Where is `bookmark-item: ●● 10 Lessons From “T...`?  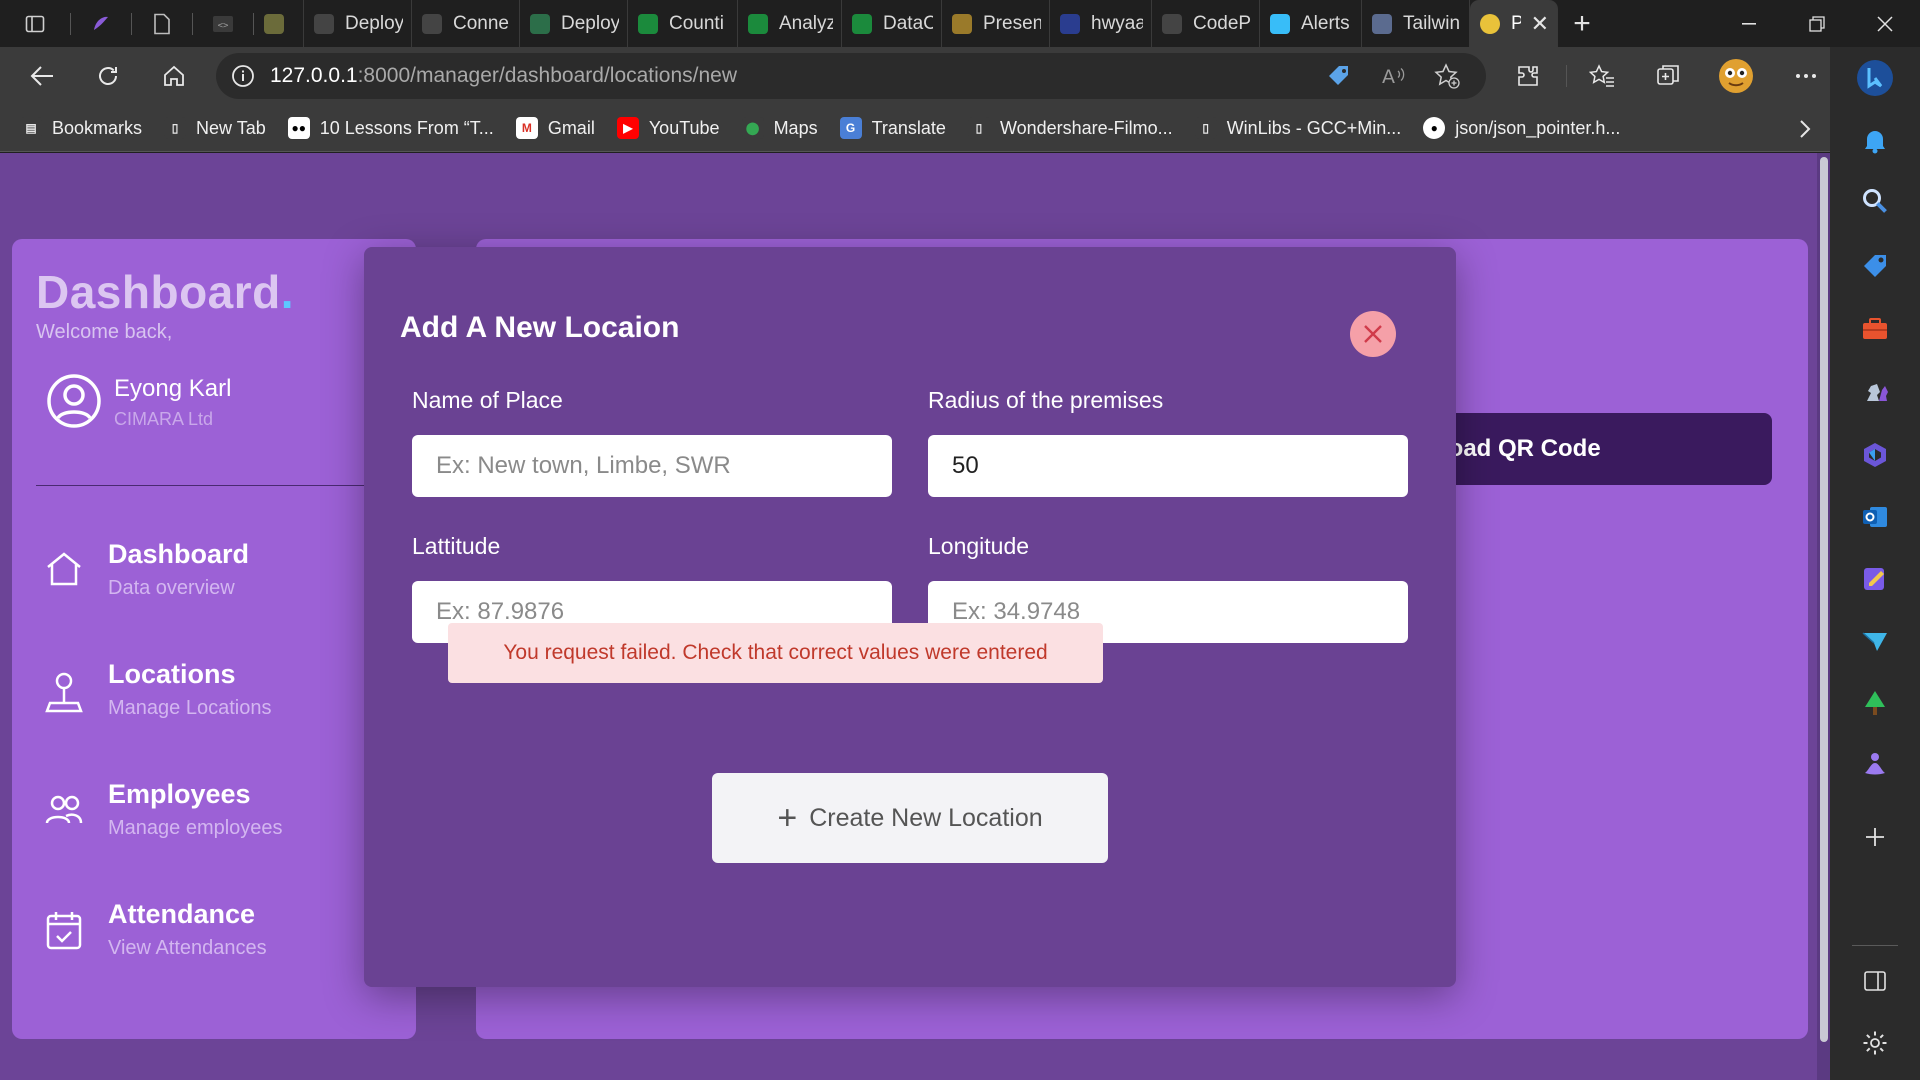
bookmark-item: ●● 10 Lessons From “T... is located at coordinates (390, 128).